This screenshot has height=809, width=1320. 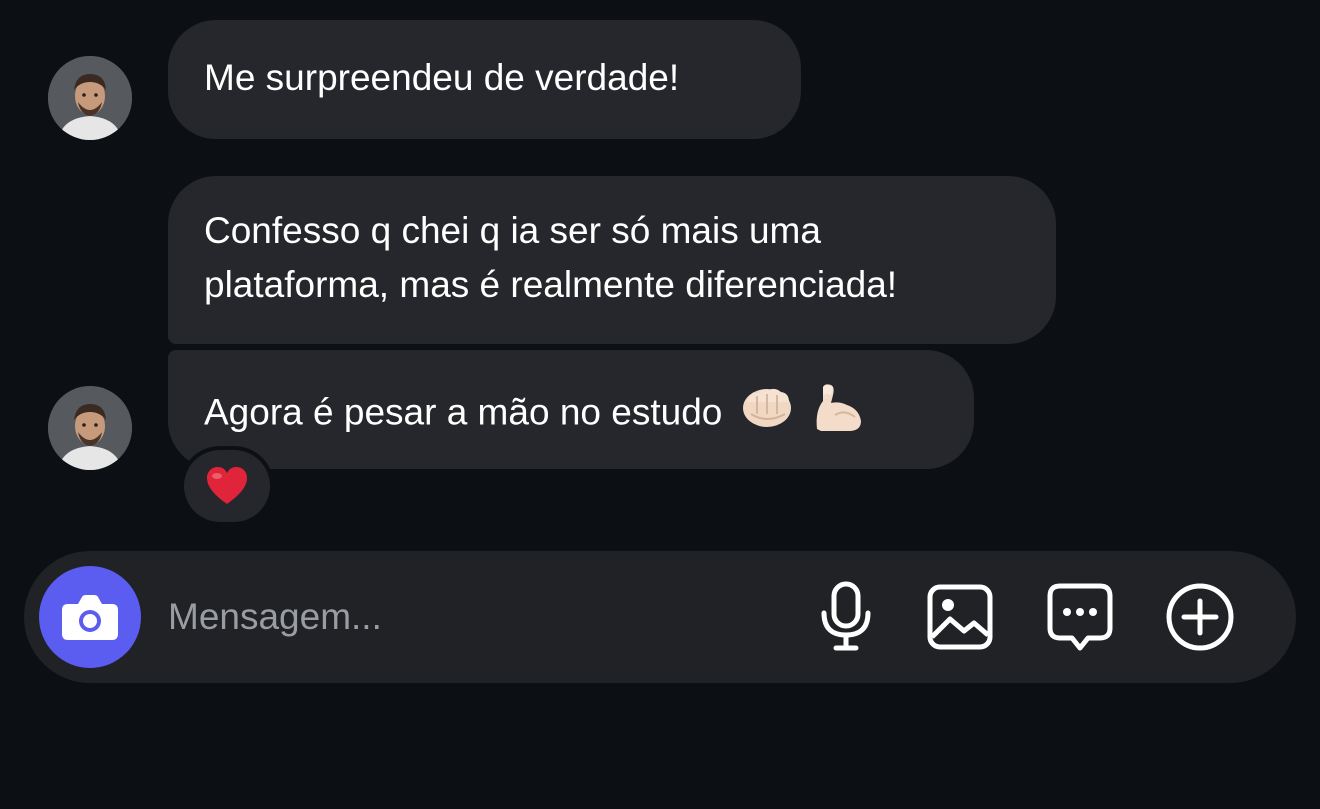 I want to click on camera-icon, so click(x=90, y=617).